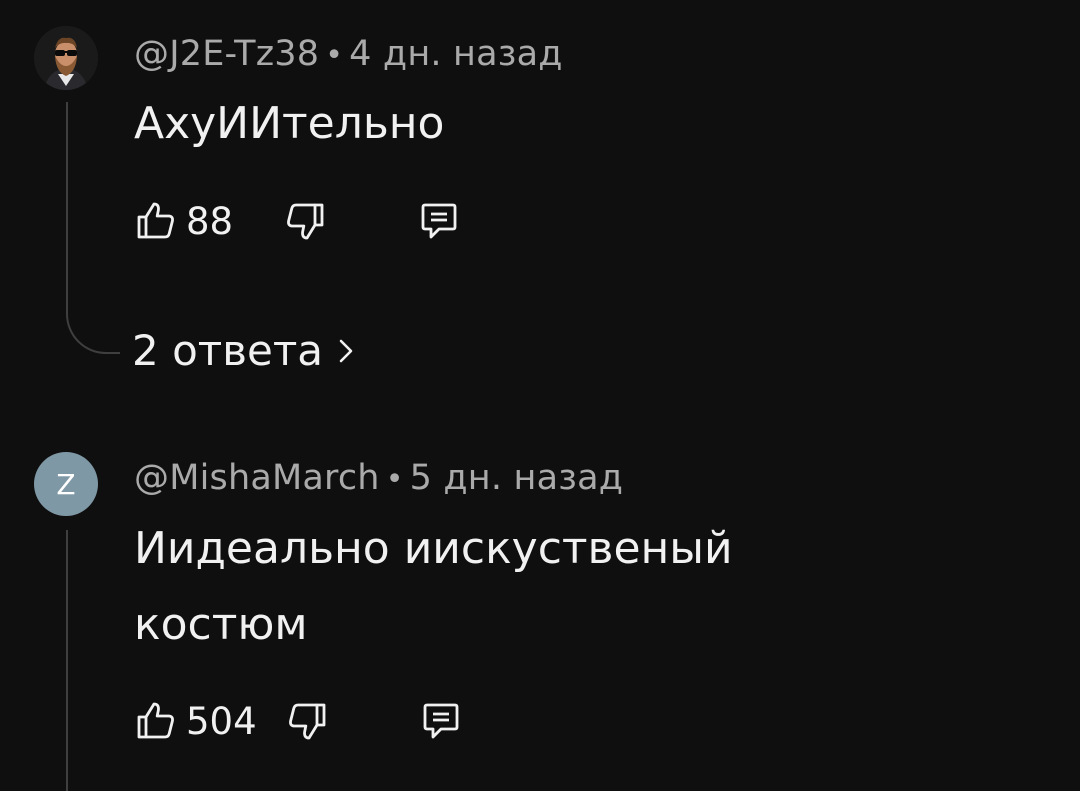 This screenshot has width=1080, height=791. I want to click on comment-actions: 504, so click(298, 721).